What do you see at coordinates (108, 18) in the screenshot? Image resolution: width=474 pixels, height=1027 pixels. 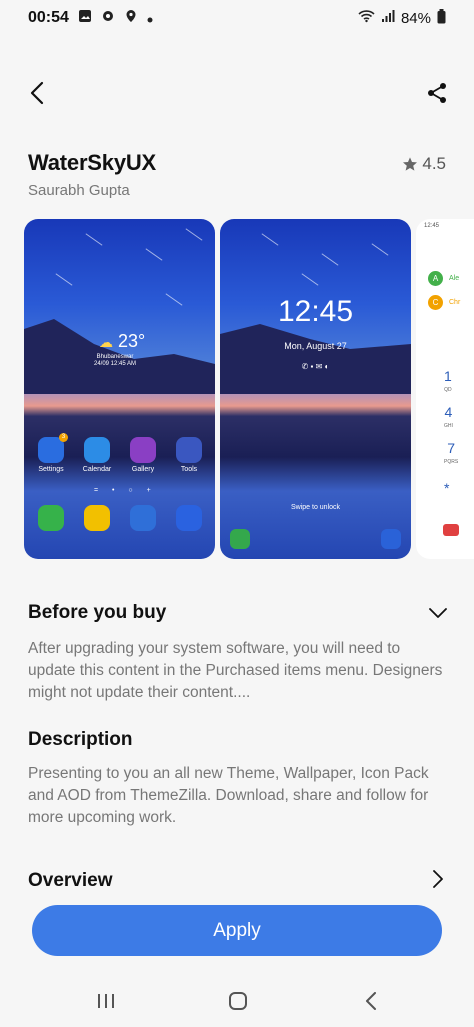 I see `settings-icon` at bounding box center [108, 18].